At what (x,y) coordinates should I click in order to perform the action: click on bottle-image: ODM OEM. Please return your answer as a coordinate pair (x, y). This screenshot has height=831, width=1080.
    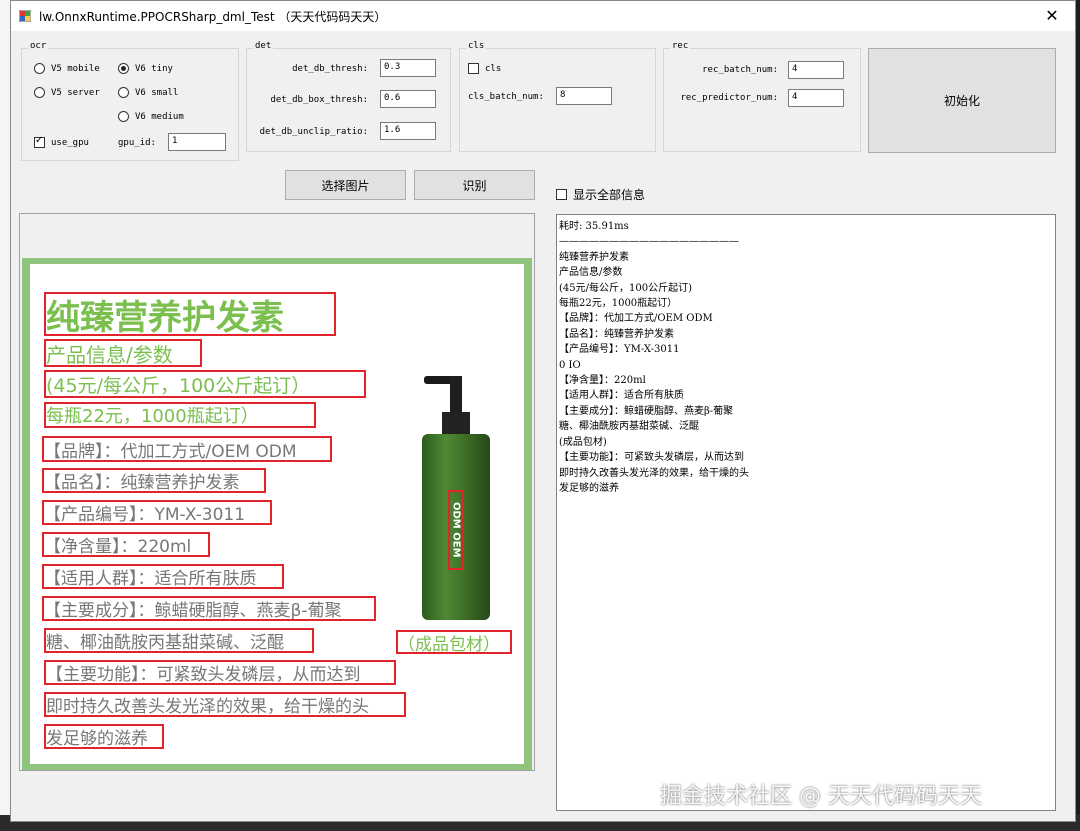
    Looking at the image, I should click on (455, 497).